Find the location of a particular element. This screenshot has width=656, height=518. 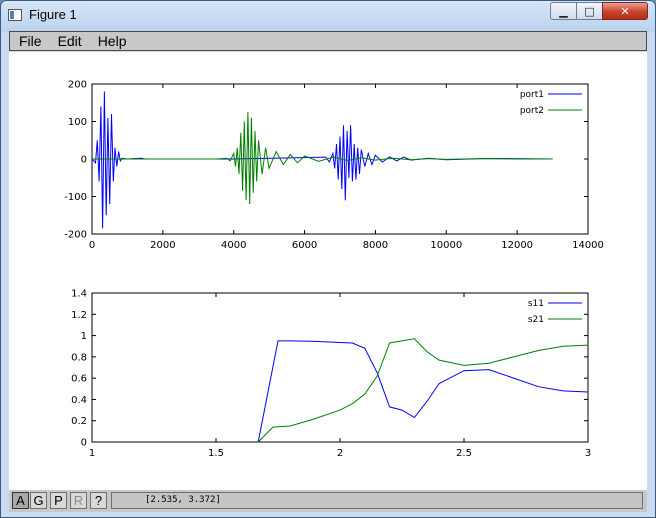

window-title: Figure 1 is located at coordinates (53, 14).